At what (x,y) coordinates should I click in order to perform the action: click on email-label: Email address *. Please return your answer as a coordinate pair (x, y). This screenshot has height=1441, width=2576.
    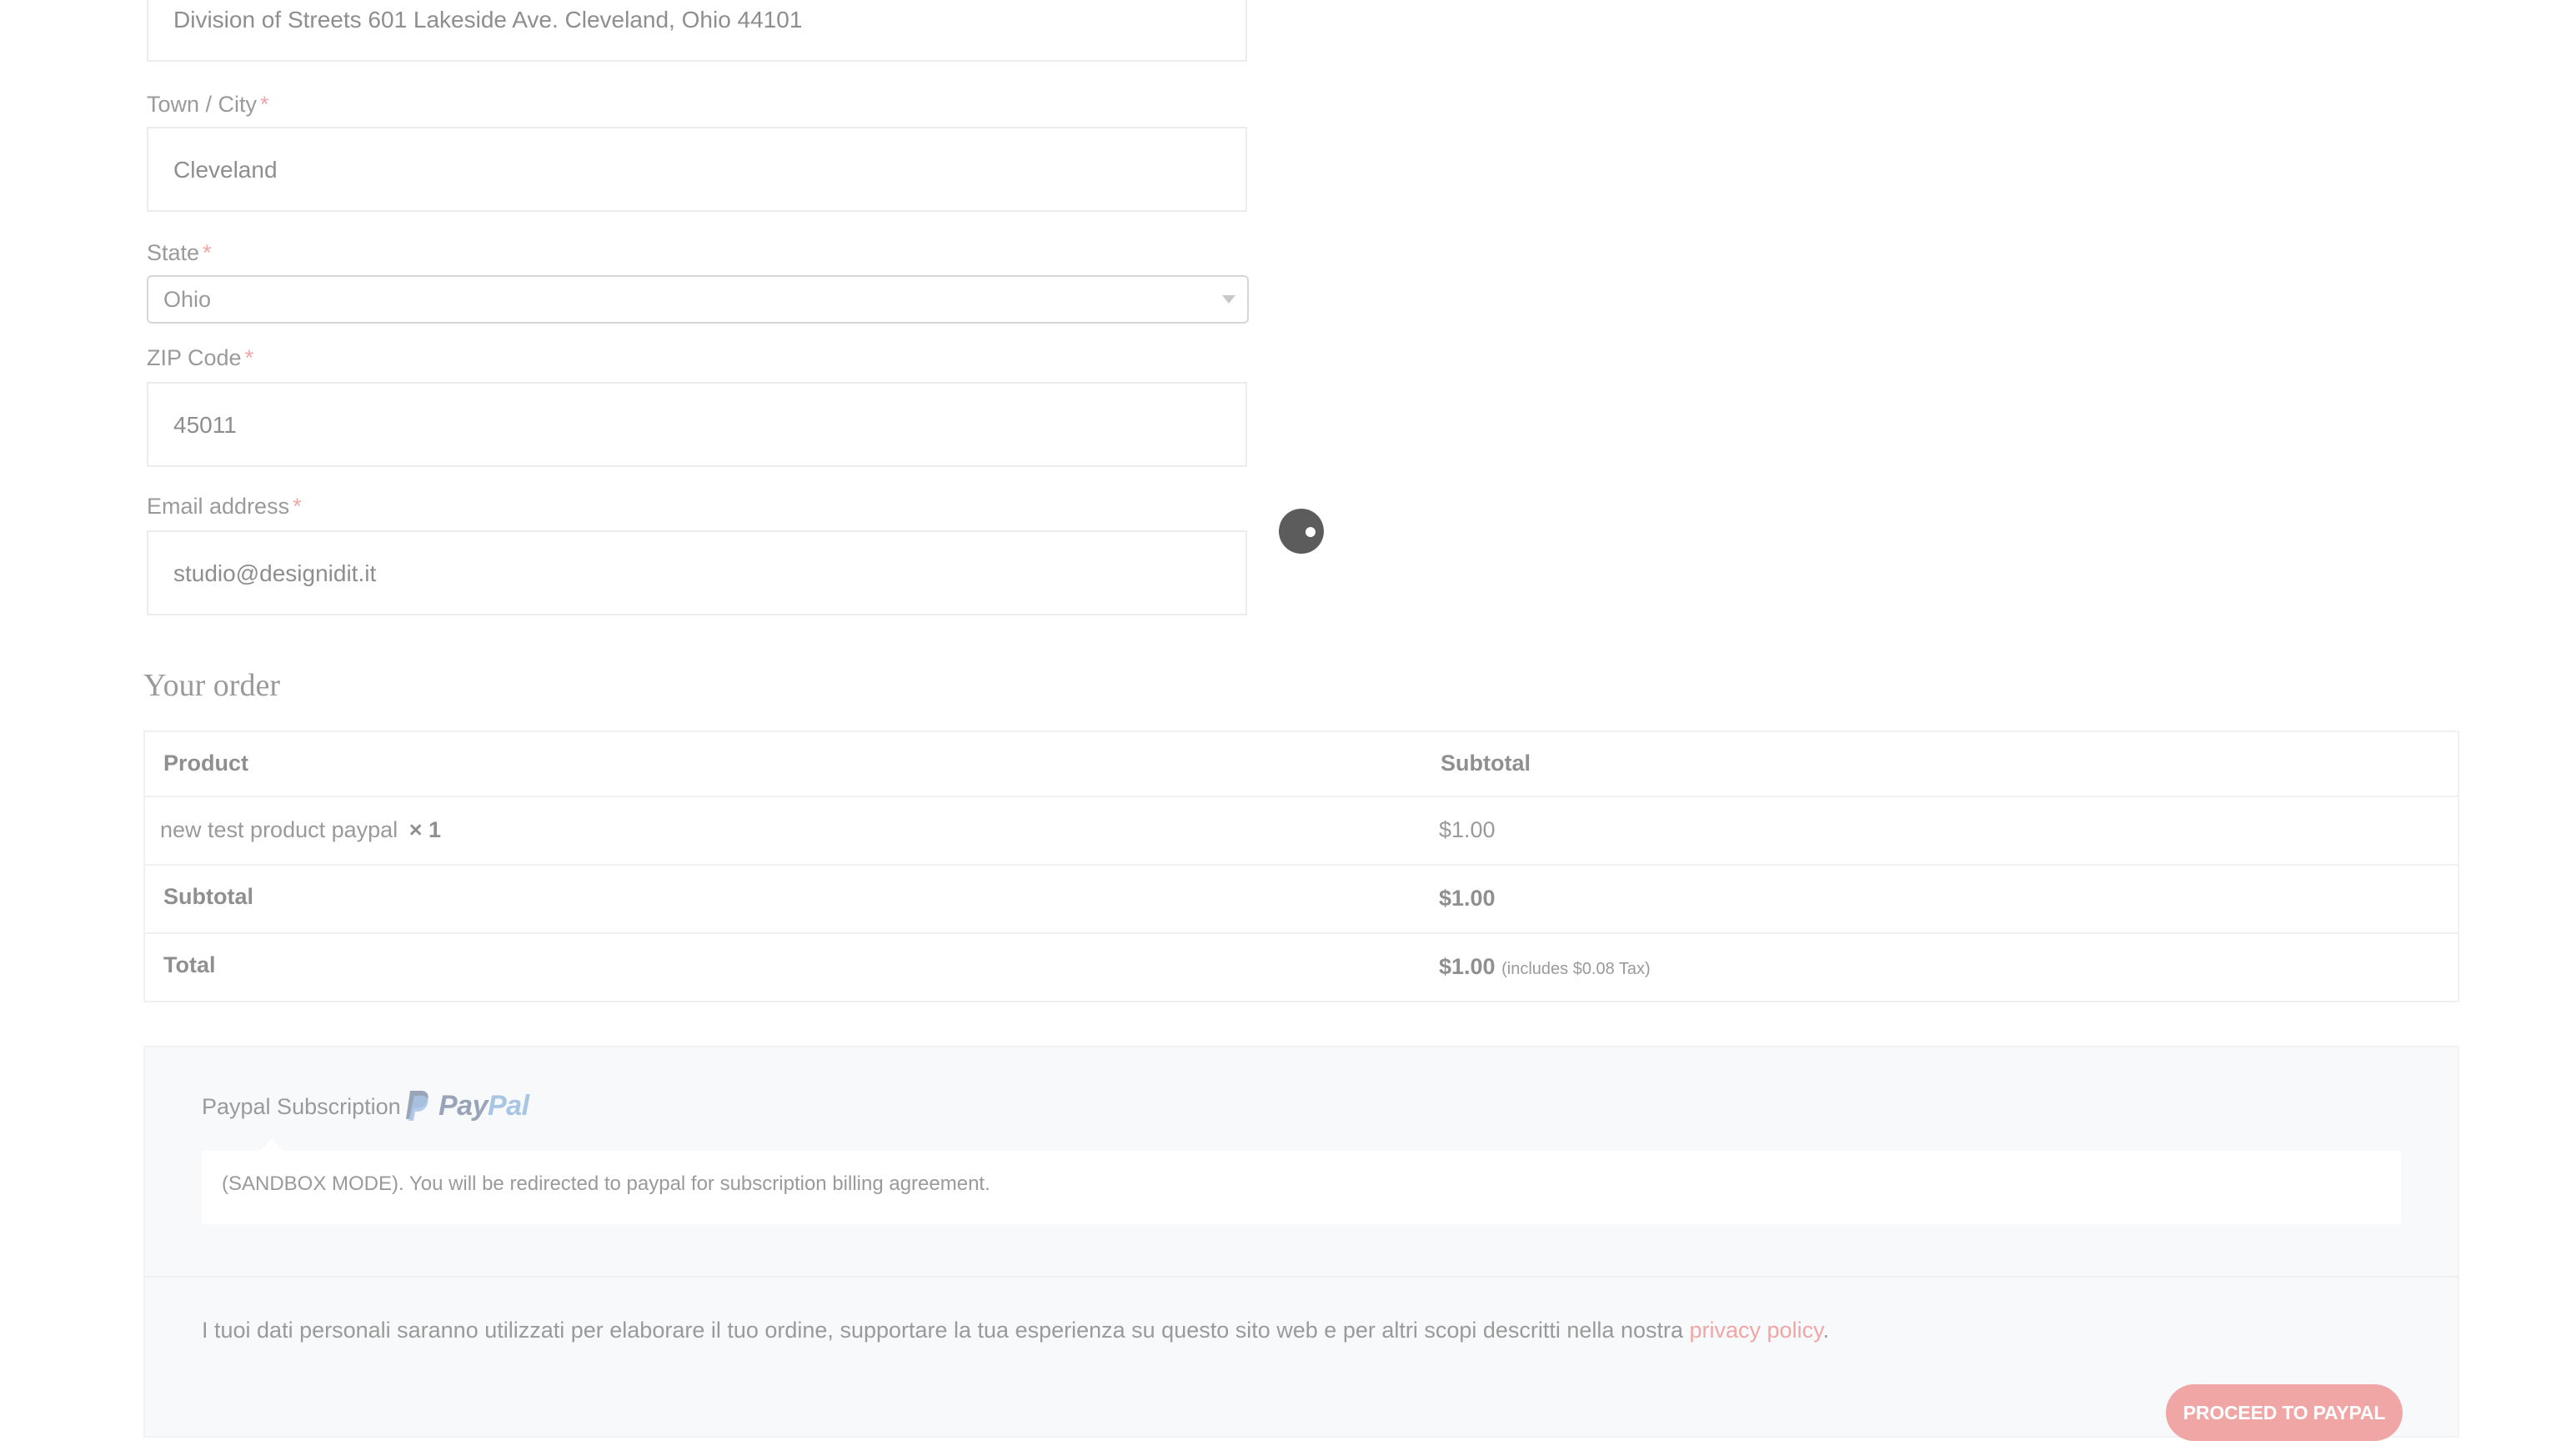
    Looking at the image, I should click on (224, 507).